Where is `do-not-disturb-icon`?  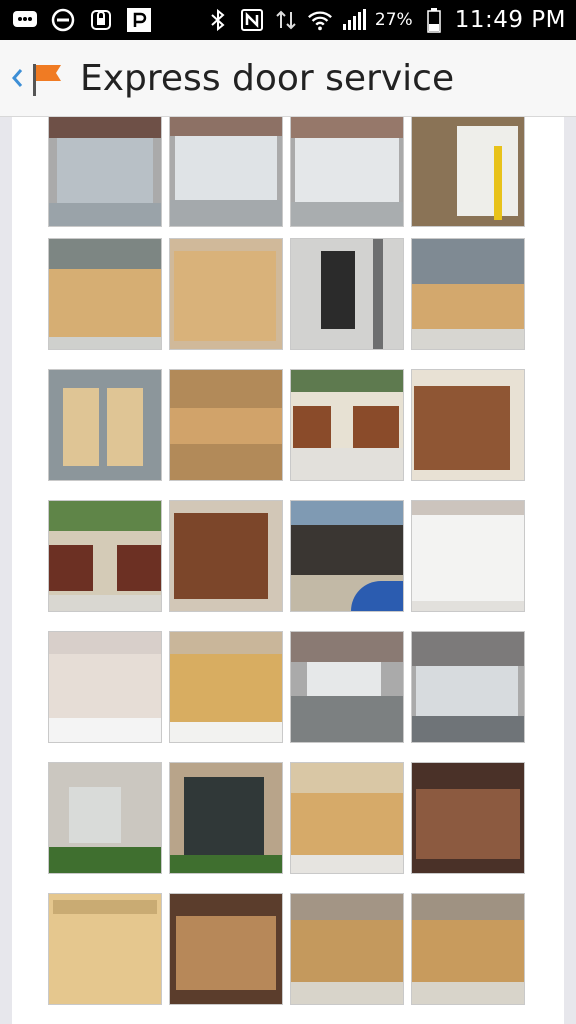
do-not-disturb-icon is located at coordinates (63, 20).